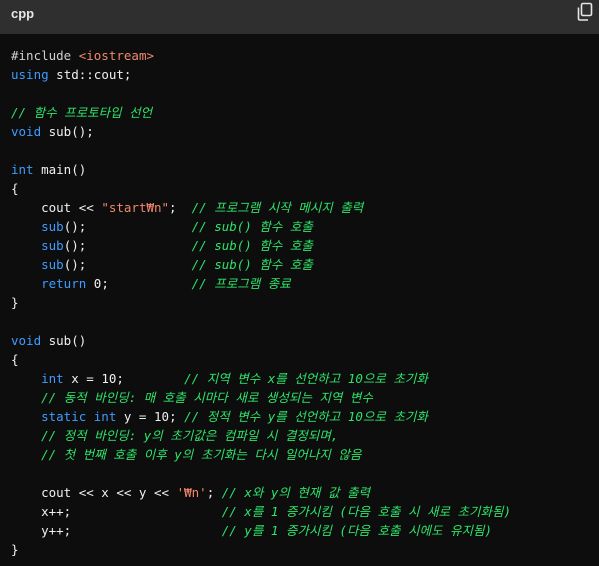 Image resolution: width=599 pixels, height=566 pixels. Describe the element at coordinates (67, 131) in the screenshot. I see `code-token: sub();` at that location.